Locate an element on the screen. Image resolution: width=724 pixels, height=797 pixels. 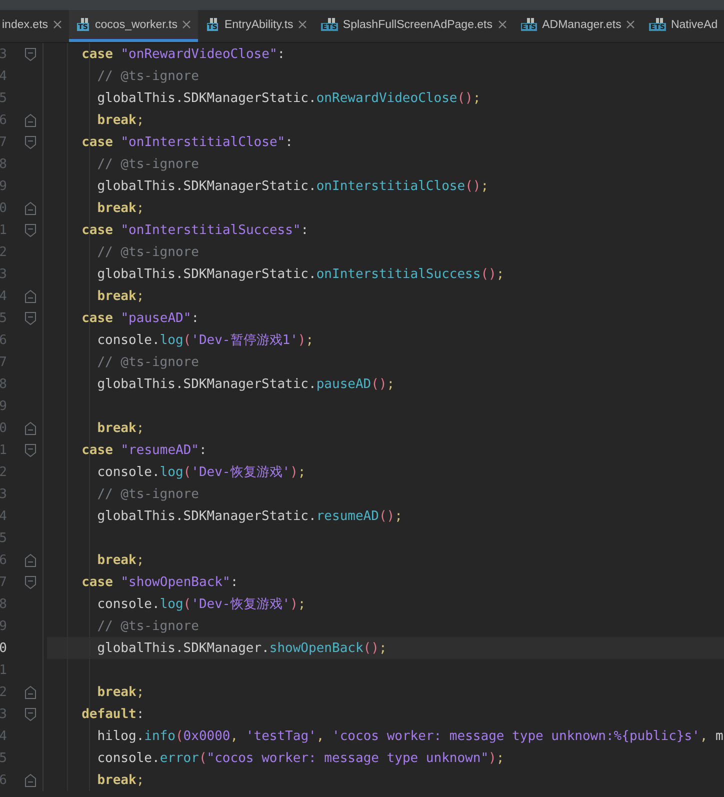
code-line: case "showOpenBack": is located at coordinates (160, 582).